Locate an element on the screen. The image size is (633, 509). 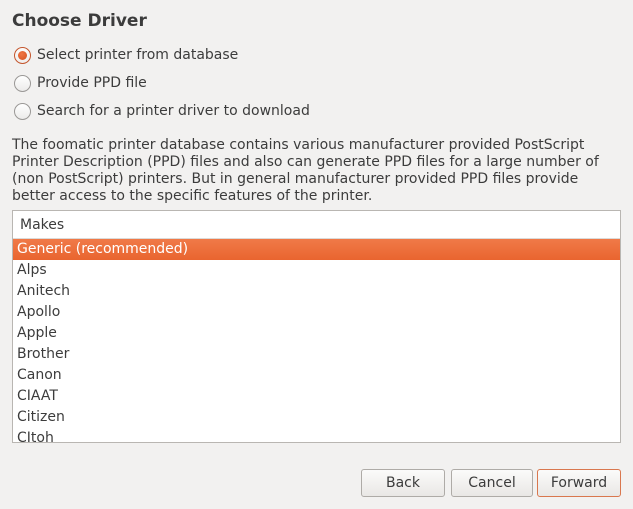
list-item: CIAAT is located at coordinates (316, 396).